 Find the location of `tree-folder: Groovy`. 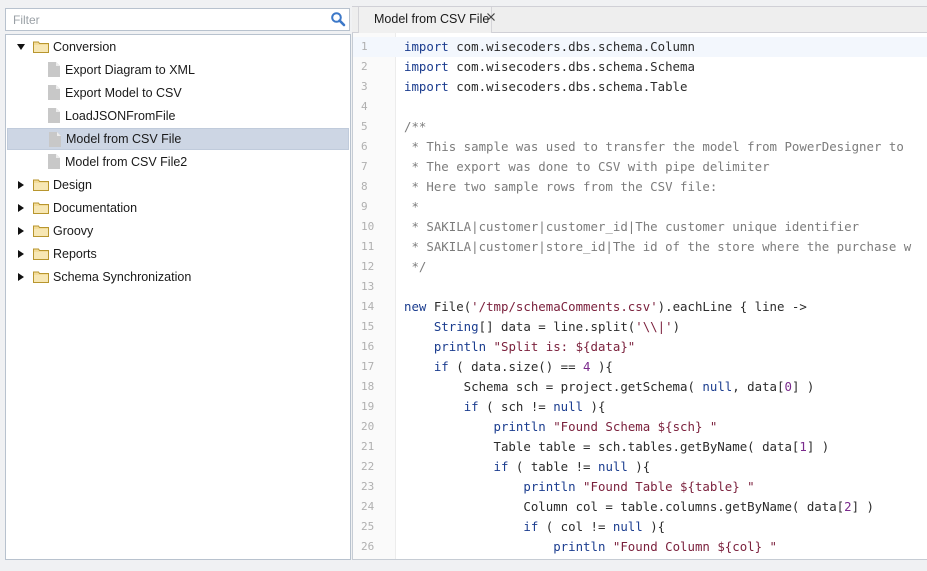

tree-folder: Groovy is located at coordinates (178, 231).